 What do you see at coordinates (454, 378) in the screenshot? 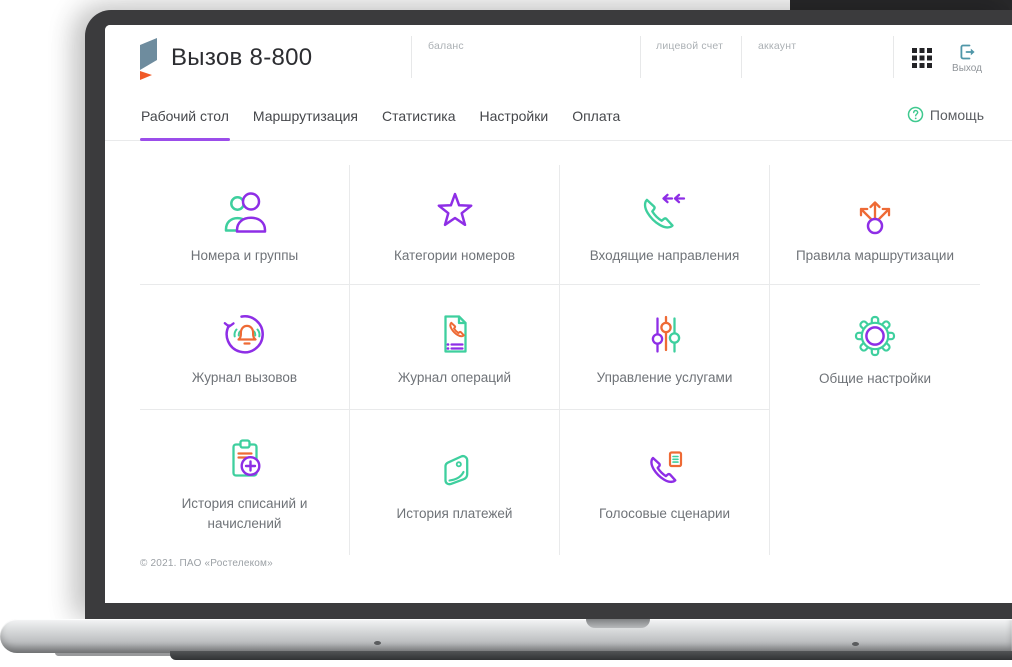
I see `tile-label: Журнал операций` at bounding box center [454, 378].